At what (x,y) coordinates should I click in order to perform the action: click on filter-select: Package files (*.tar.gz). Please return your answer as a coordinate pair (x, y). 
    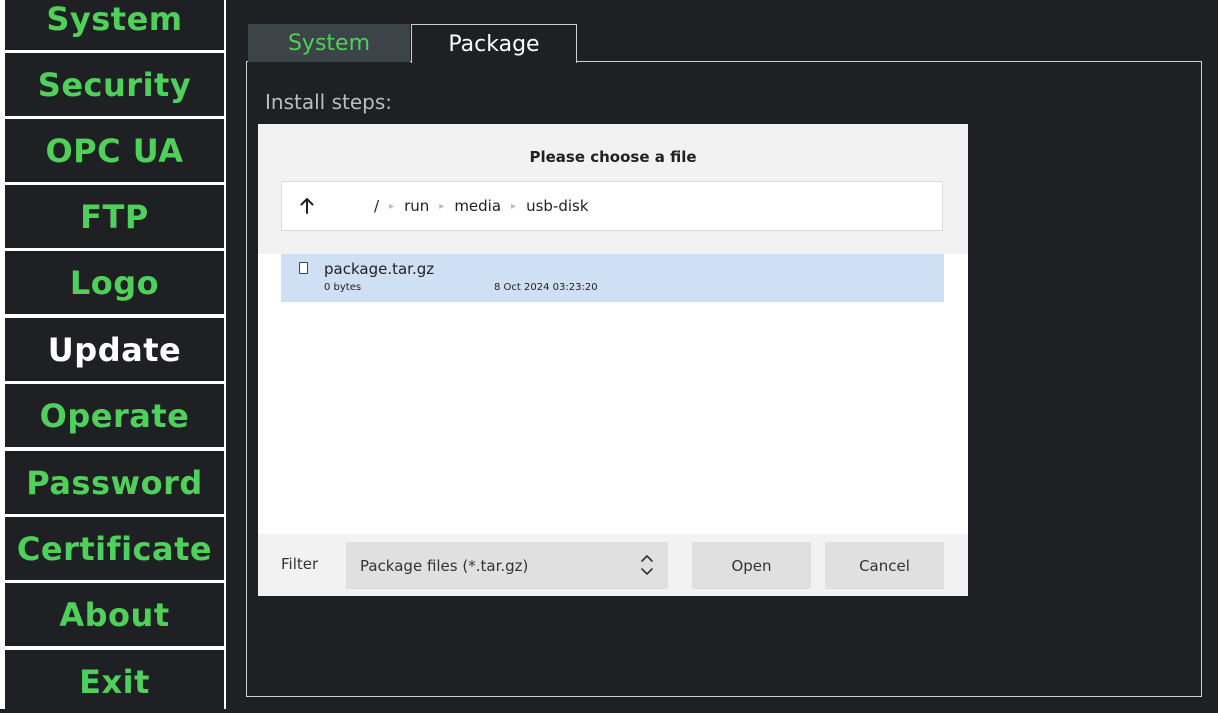
    Looking at the image, I should click on (507, 565).